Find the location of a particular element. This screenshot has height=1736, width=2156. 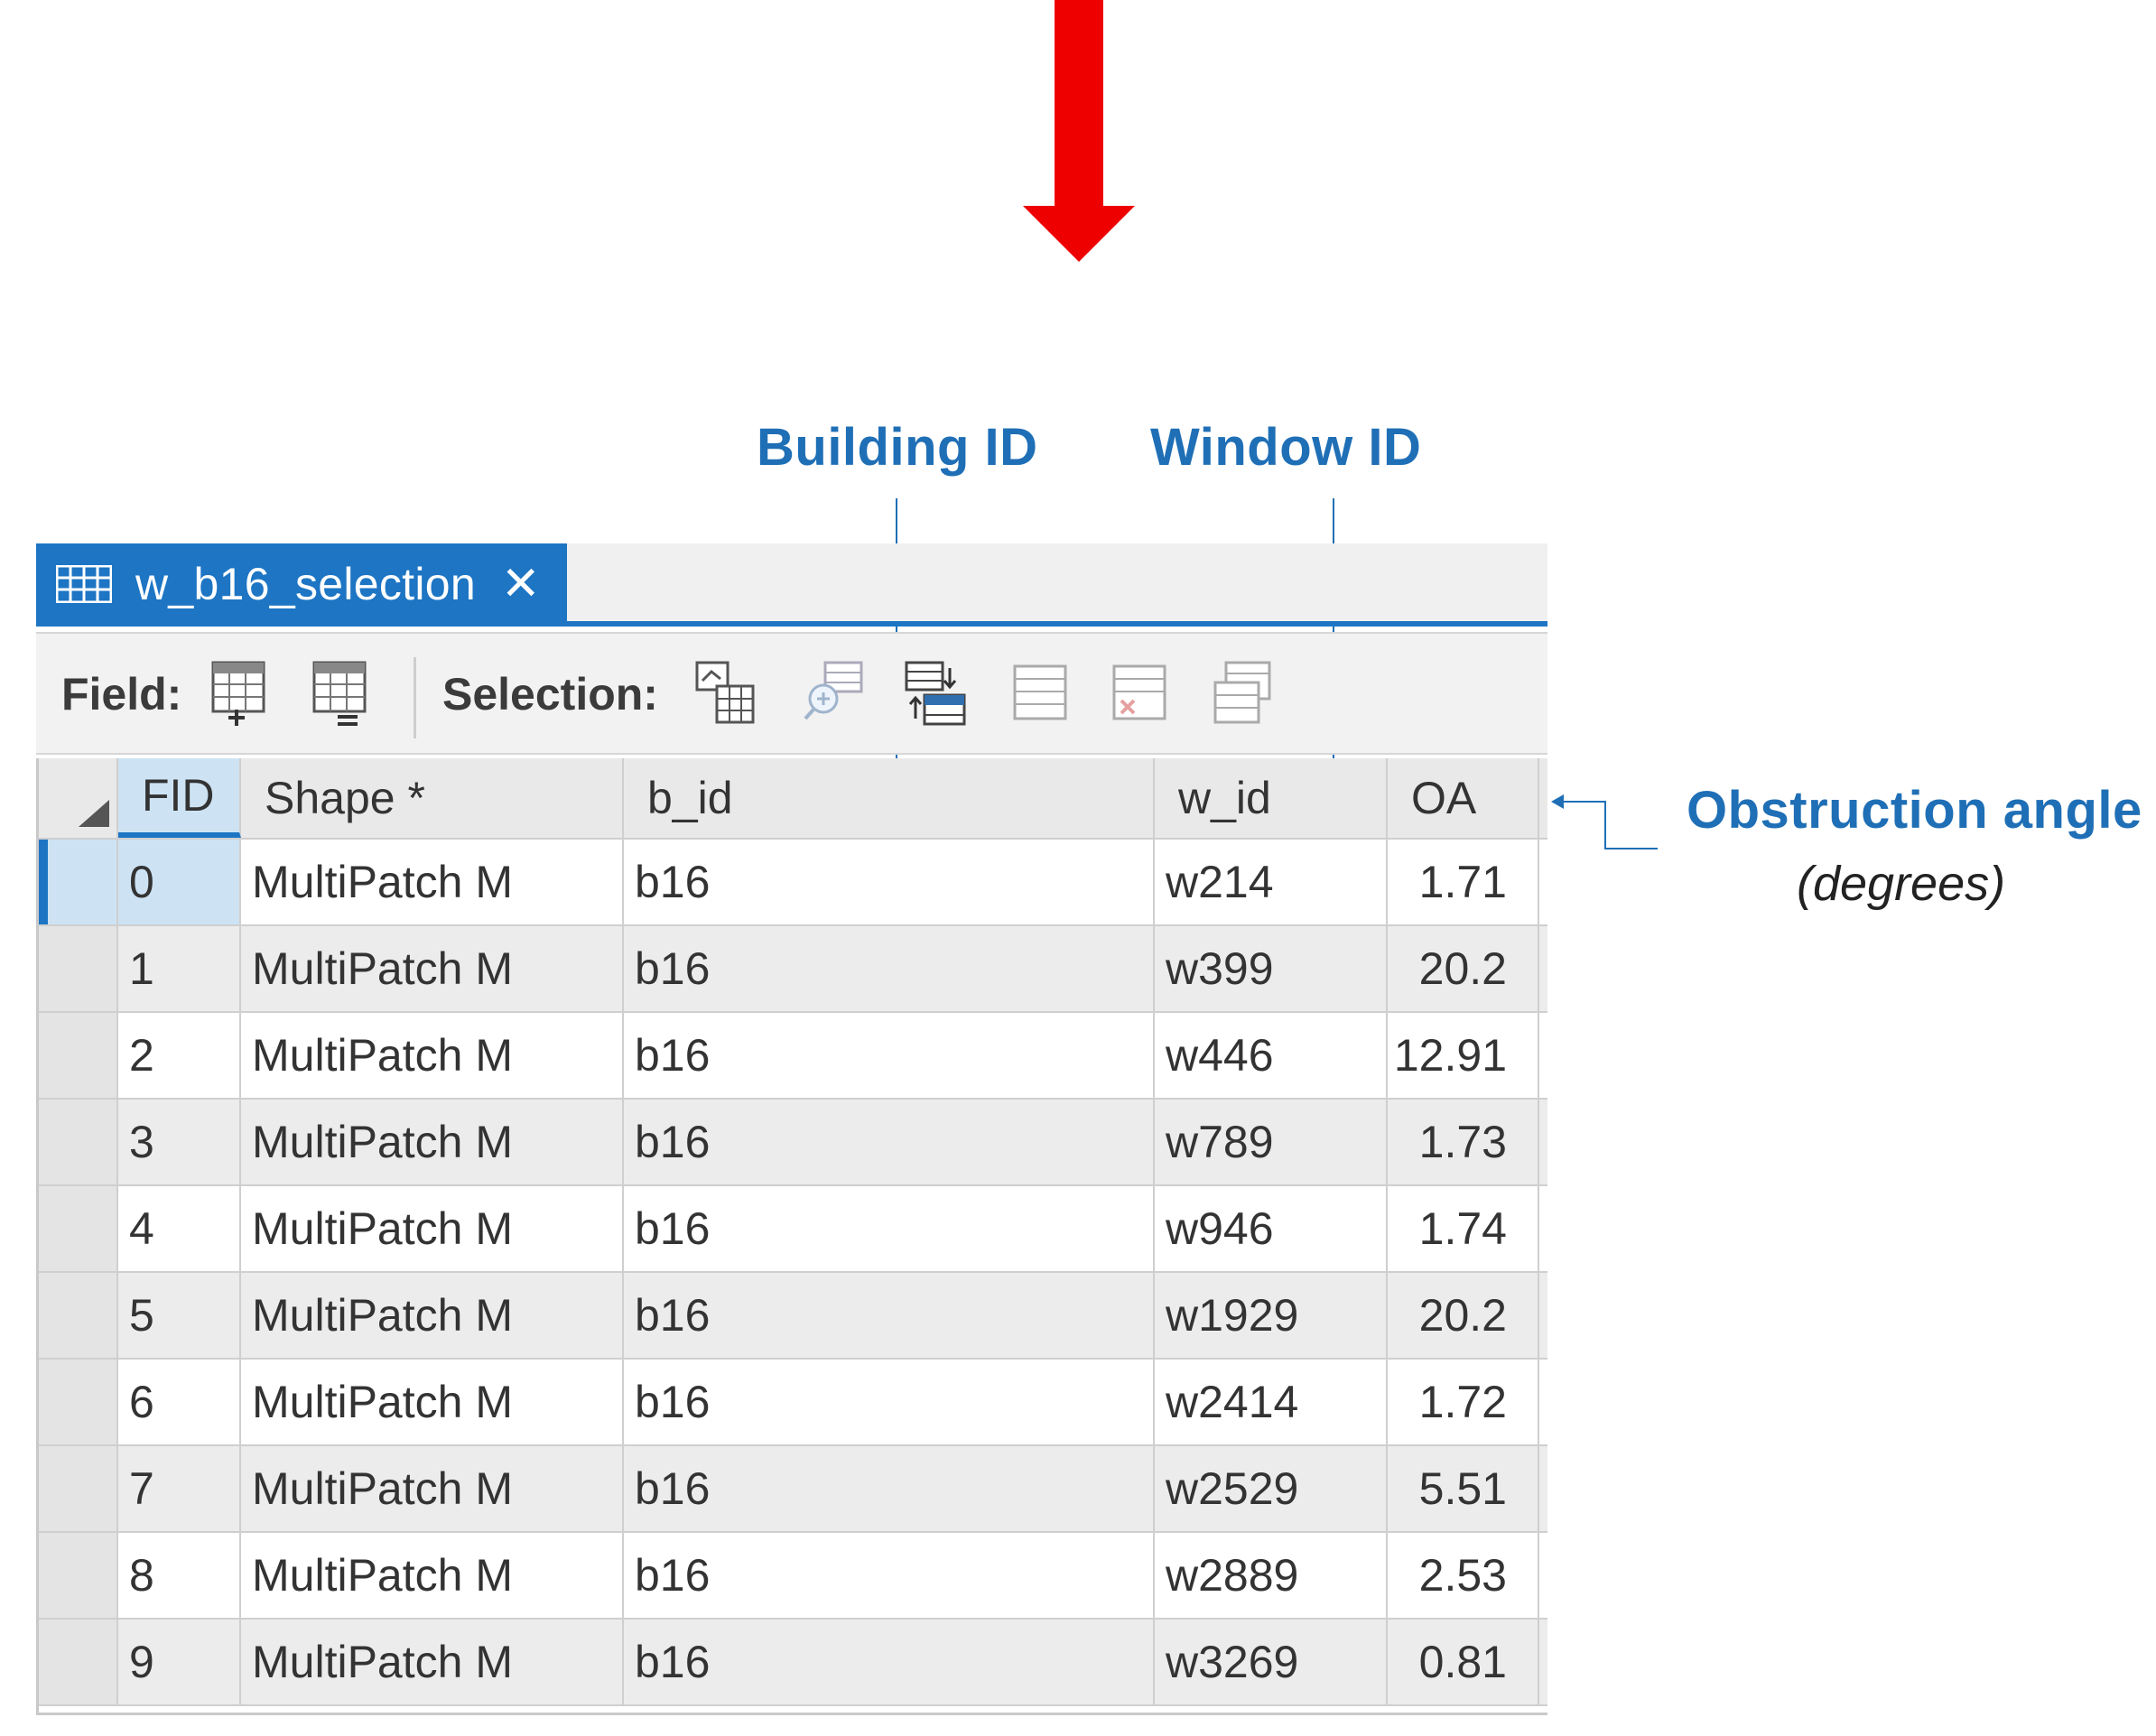

table-row: 9 MultiPatch Mb16 w3269 0.81 is located at coordinates (793, 1663).